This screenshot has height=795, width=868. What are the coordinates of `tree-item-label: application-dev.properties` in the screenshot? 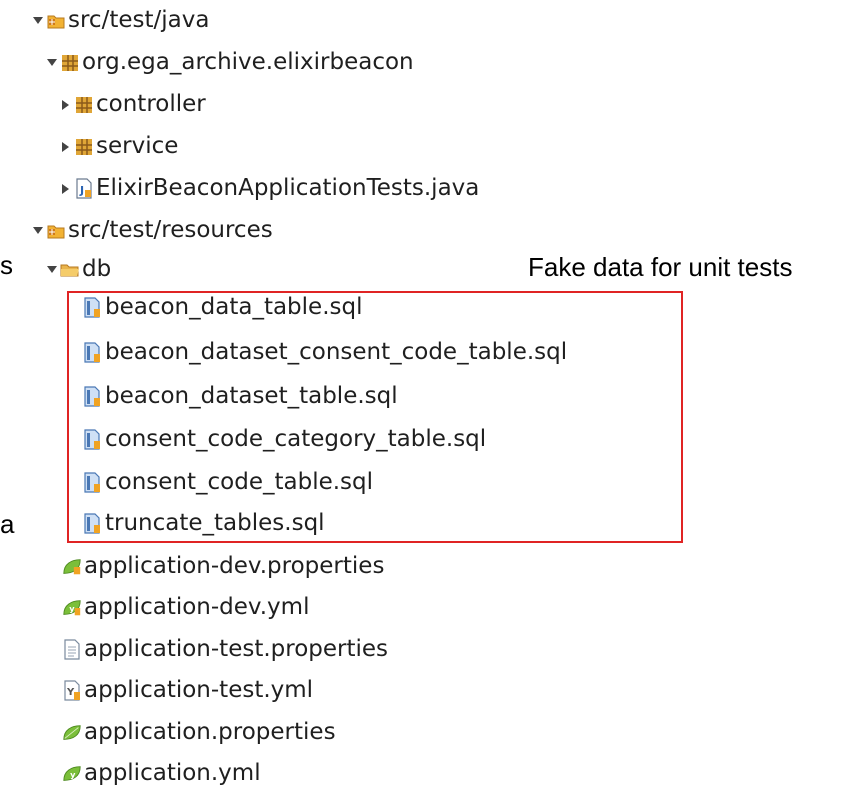 It's located at (234, 566).